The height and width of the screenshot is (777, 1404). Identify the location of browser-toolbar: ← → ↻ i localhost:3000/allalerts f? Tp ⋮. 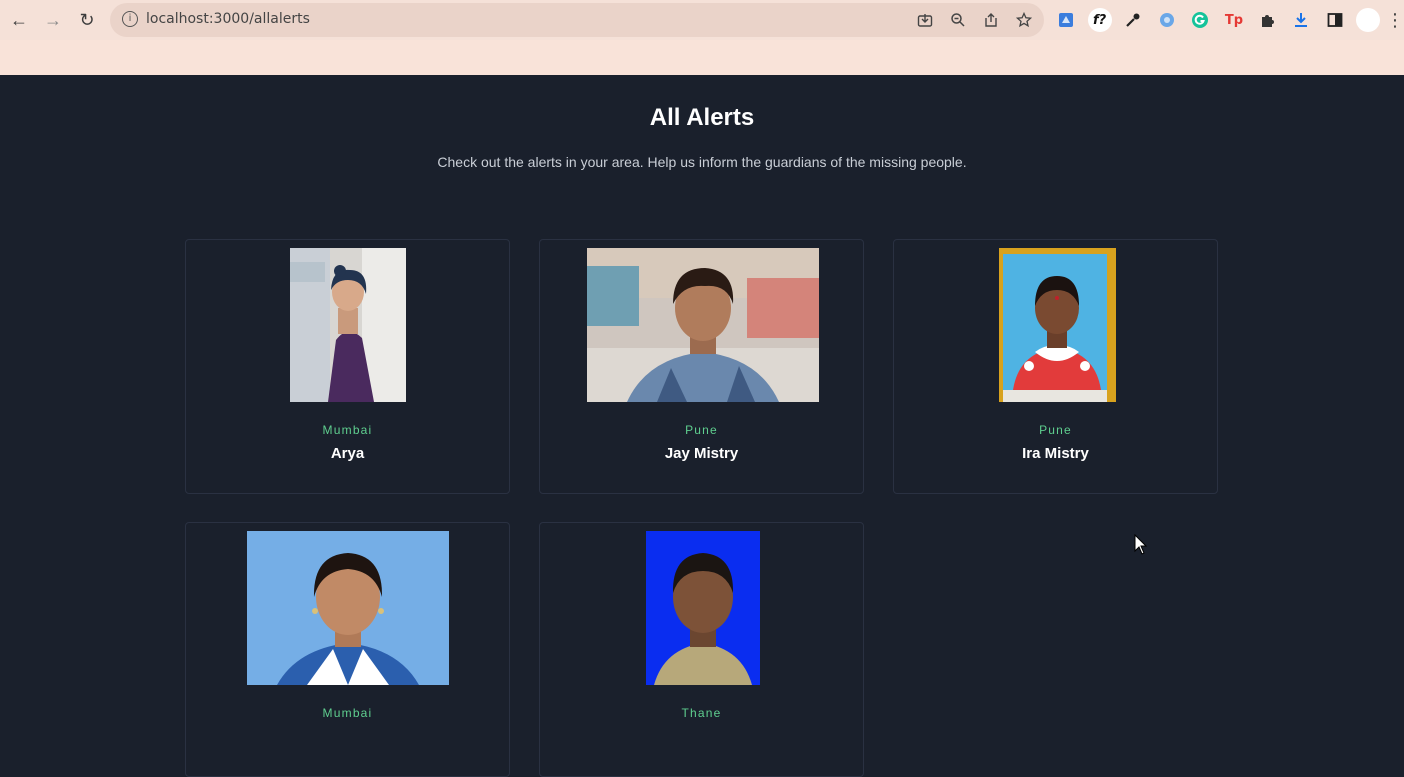
(702, 20).